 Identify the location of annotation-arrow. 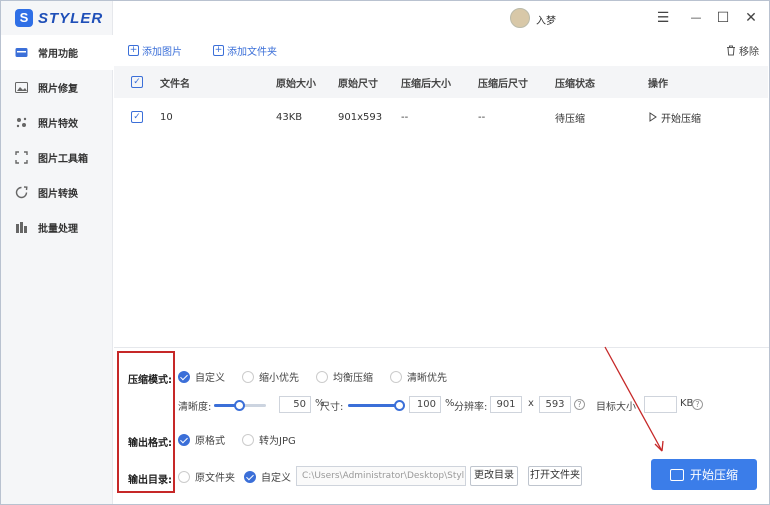
(634, 399).